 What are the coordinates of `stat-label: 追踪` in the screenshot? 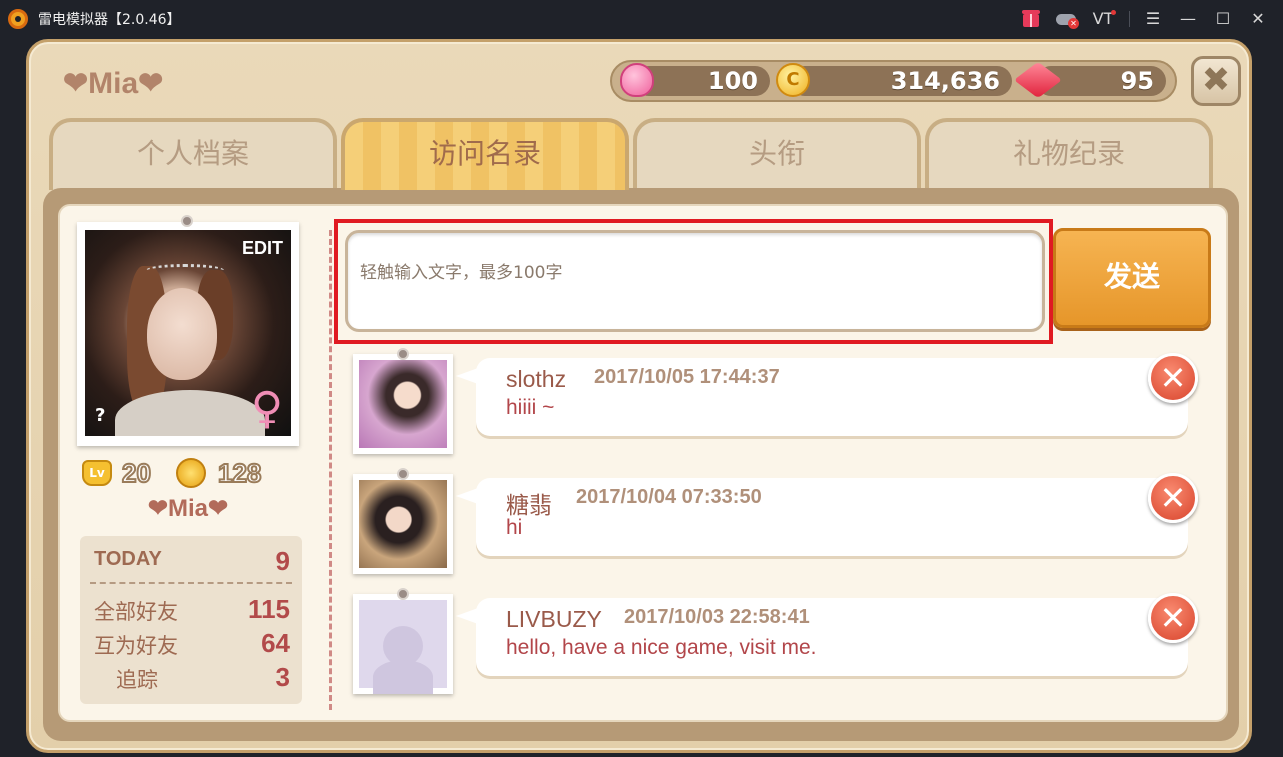 It's located at (137, 680).